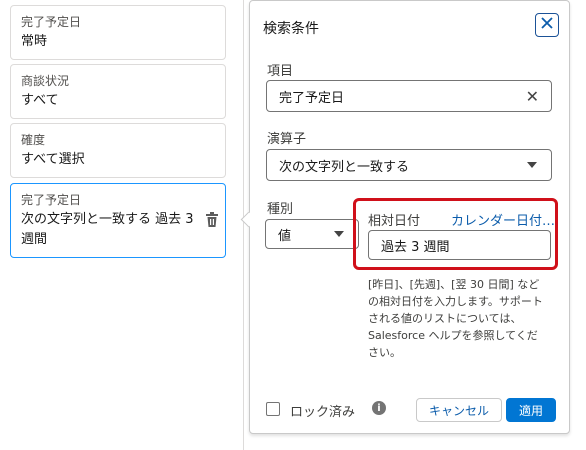  Describe the element at coordinates (285, 236) in the screenshot. I see `type-select-value: 値` at that location.